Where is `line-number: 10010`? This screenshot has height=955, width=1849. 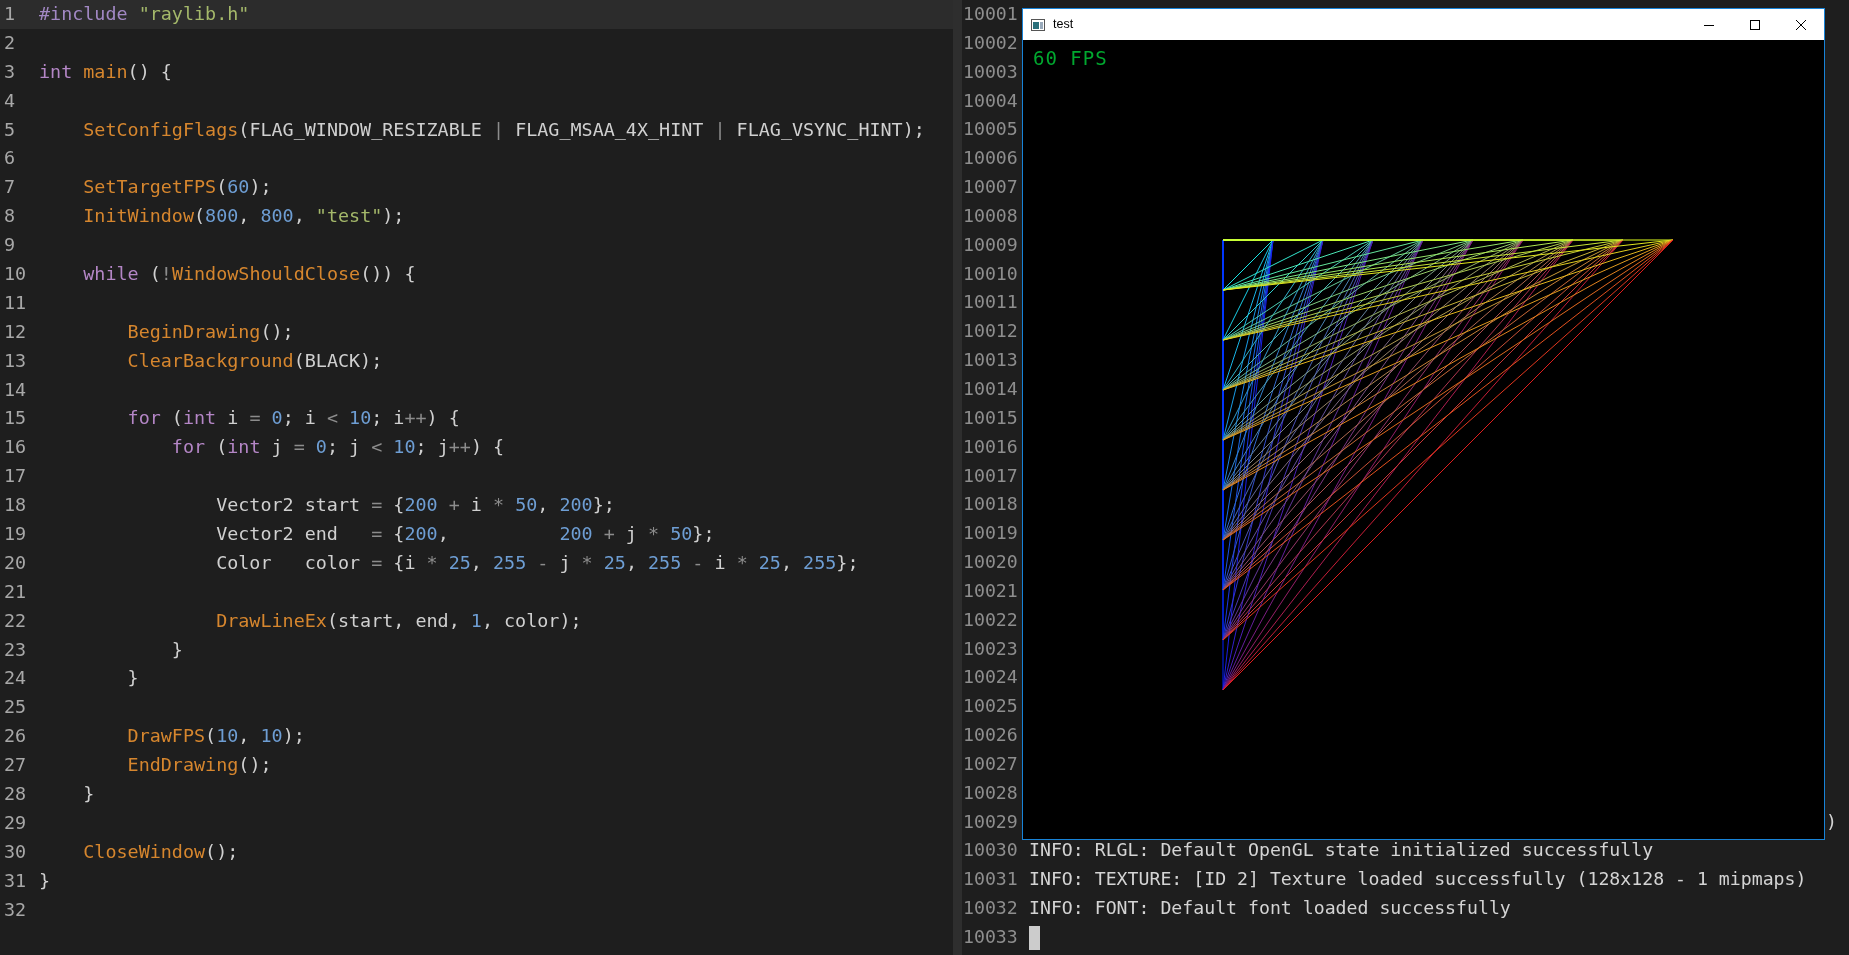 line-number: 10010 is located at coordinates (990, 273).